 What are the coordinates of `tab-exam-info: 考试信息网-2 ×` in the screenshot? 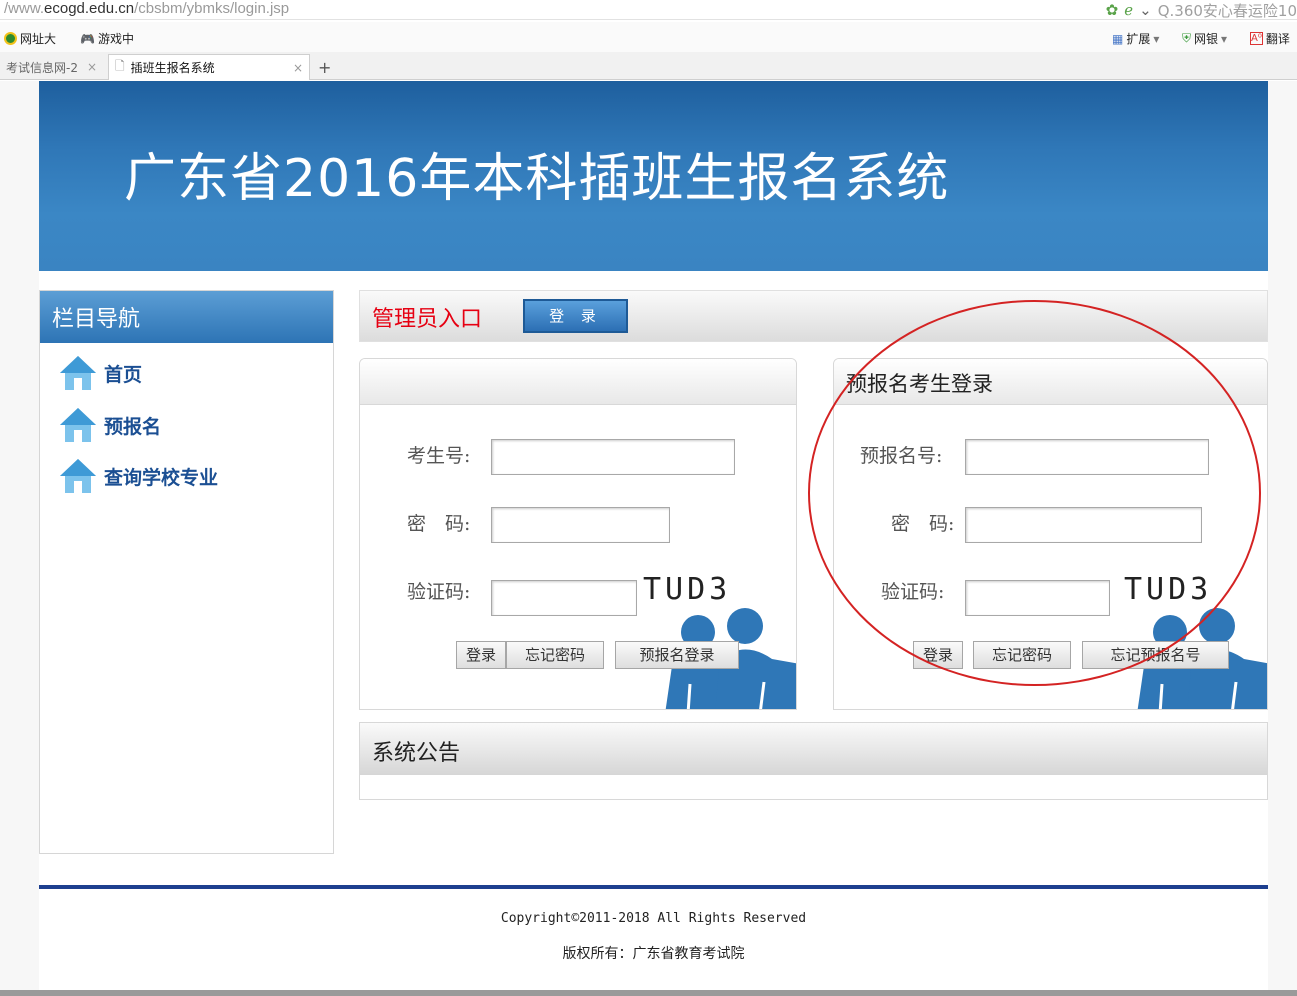 It's located at (51, 67).